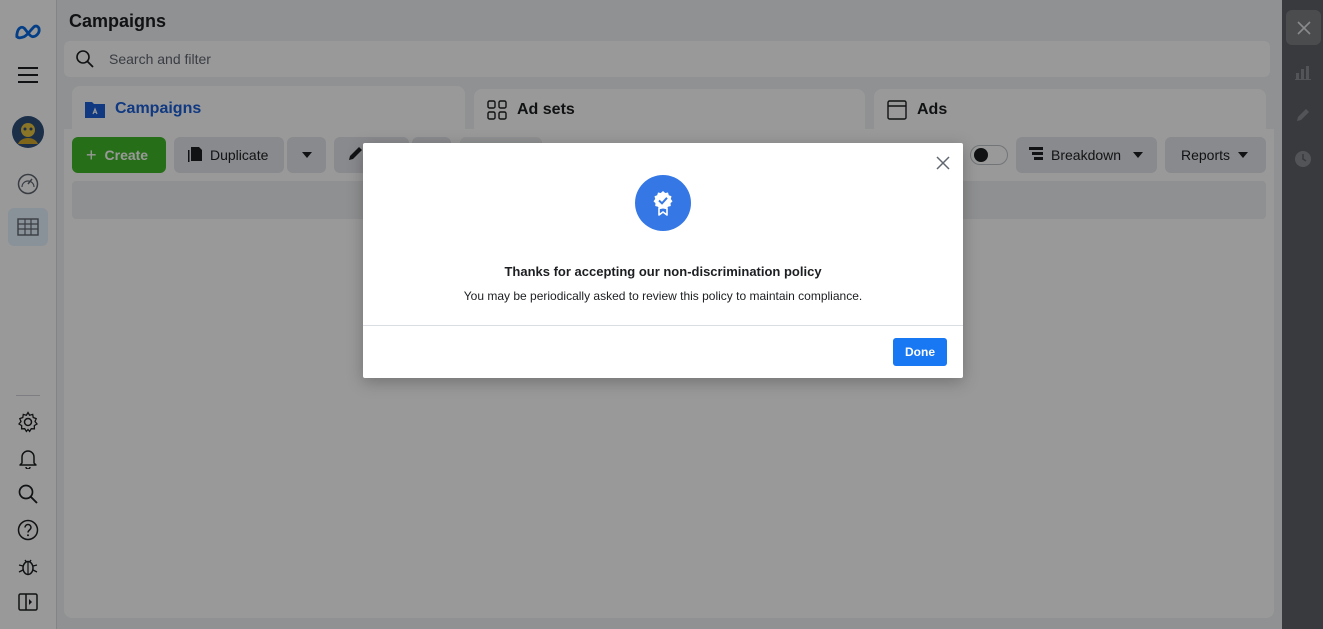  What do you see at coordinates (943, 163) in the screenshot?
I see `close-icon` at bounding box center [943, 163].